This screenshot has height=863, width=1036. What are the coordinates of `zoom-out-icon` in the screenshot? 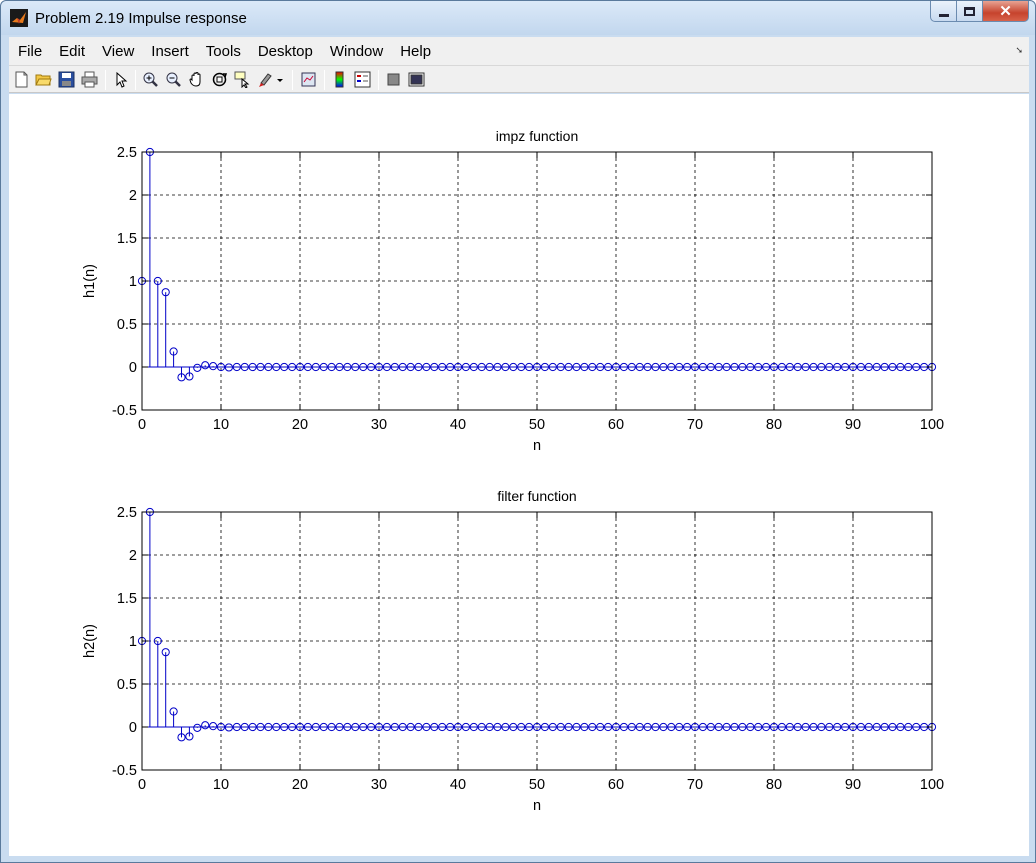 It's located at (173, 79).